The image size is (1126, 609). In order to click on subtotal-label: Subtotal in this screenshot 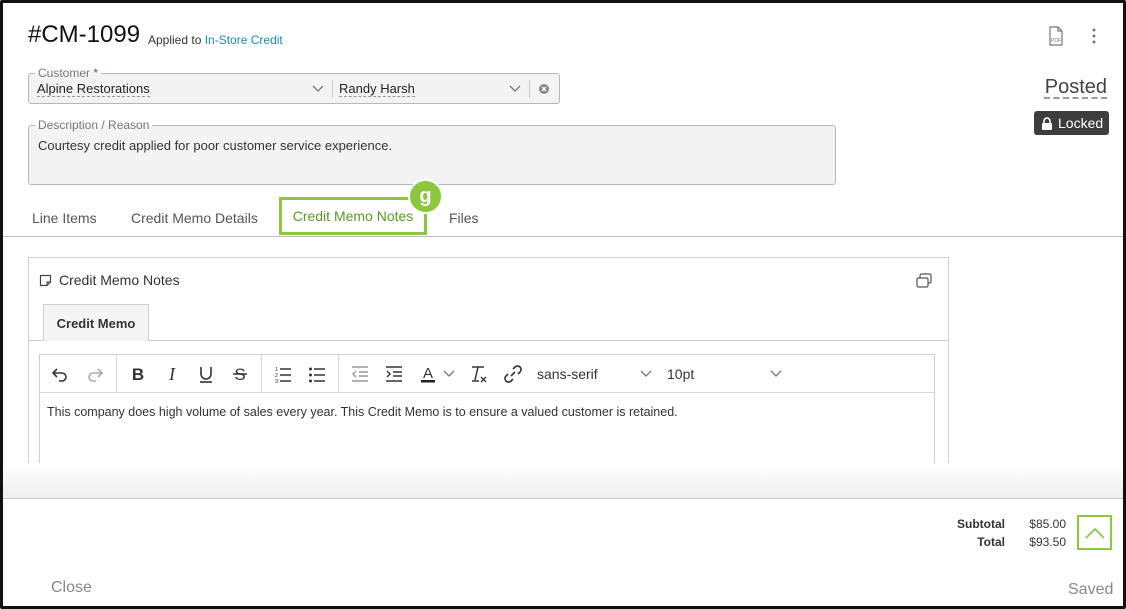, I will do `click(981, 524)`.